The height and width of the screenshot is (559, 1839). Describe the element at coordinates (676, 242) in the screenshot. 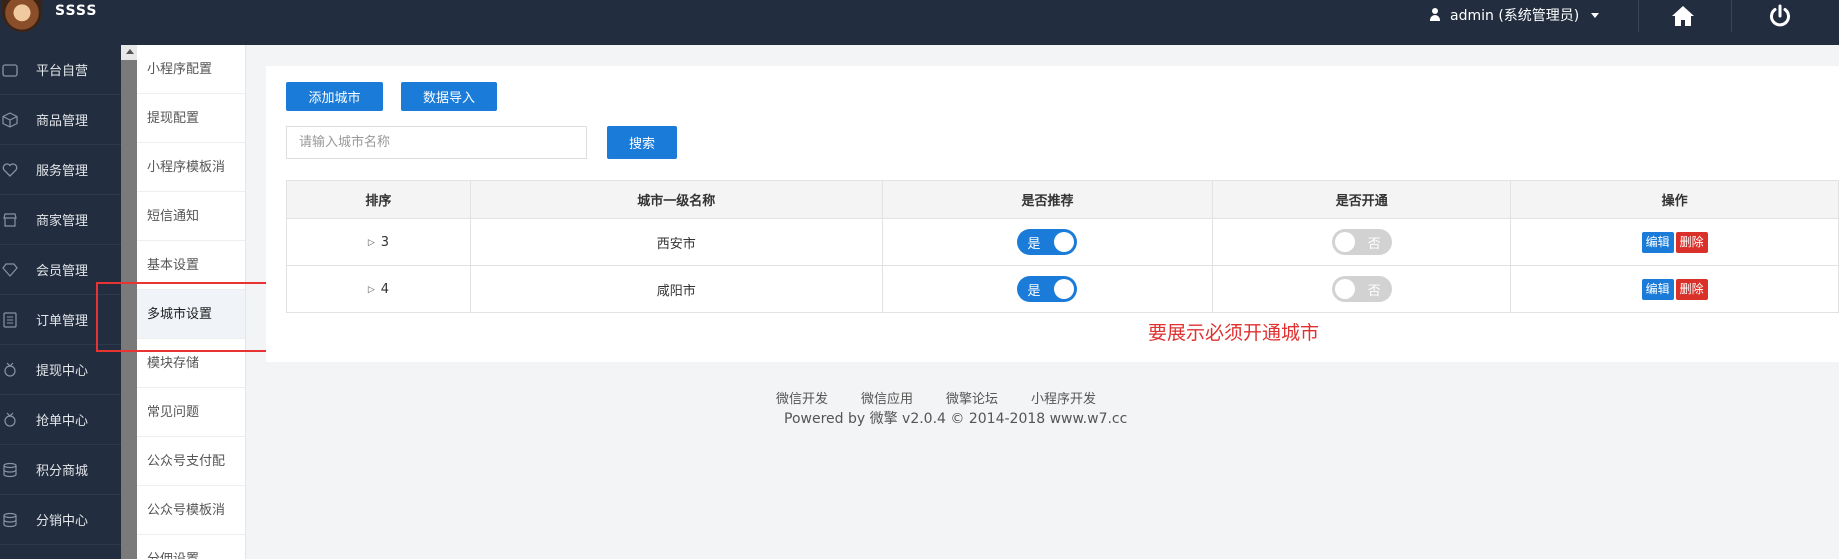

I see `city-name: 西安市` at that location.